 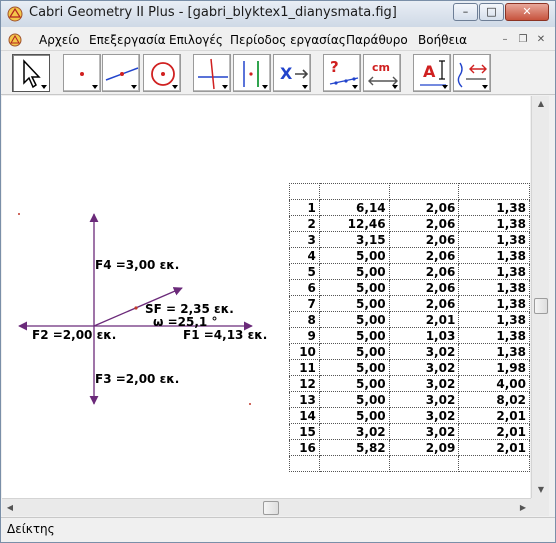 What do you see at coordinates (304, 367) in the screenshot?
I see `table-cell: 11` at bounding box center [304, 367].